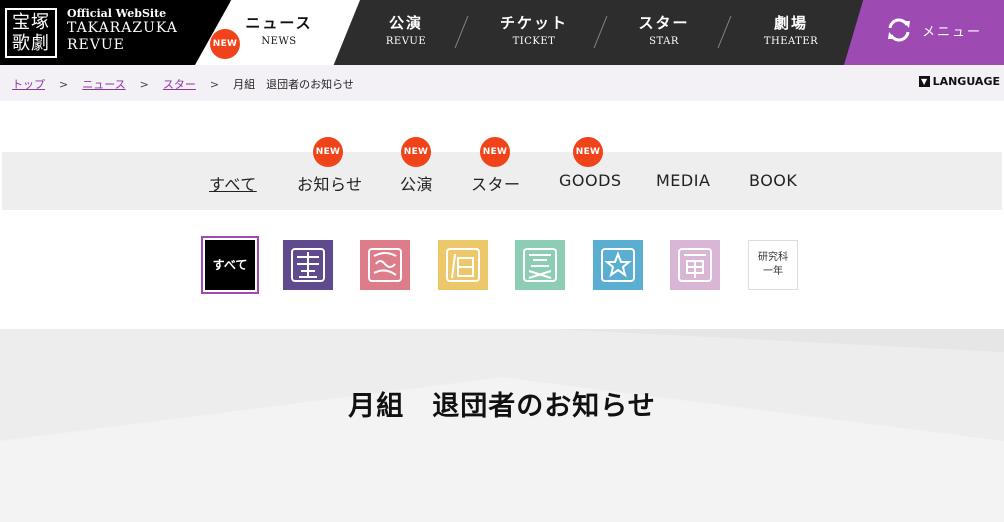  I want to click on nav-news: ニュース NEWS, so click(279, 32).